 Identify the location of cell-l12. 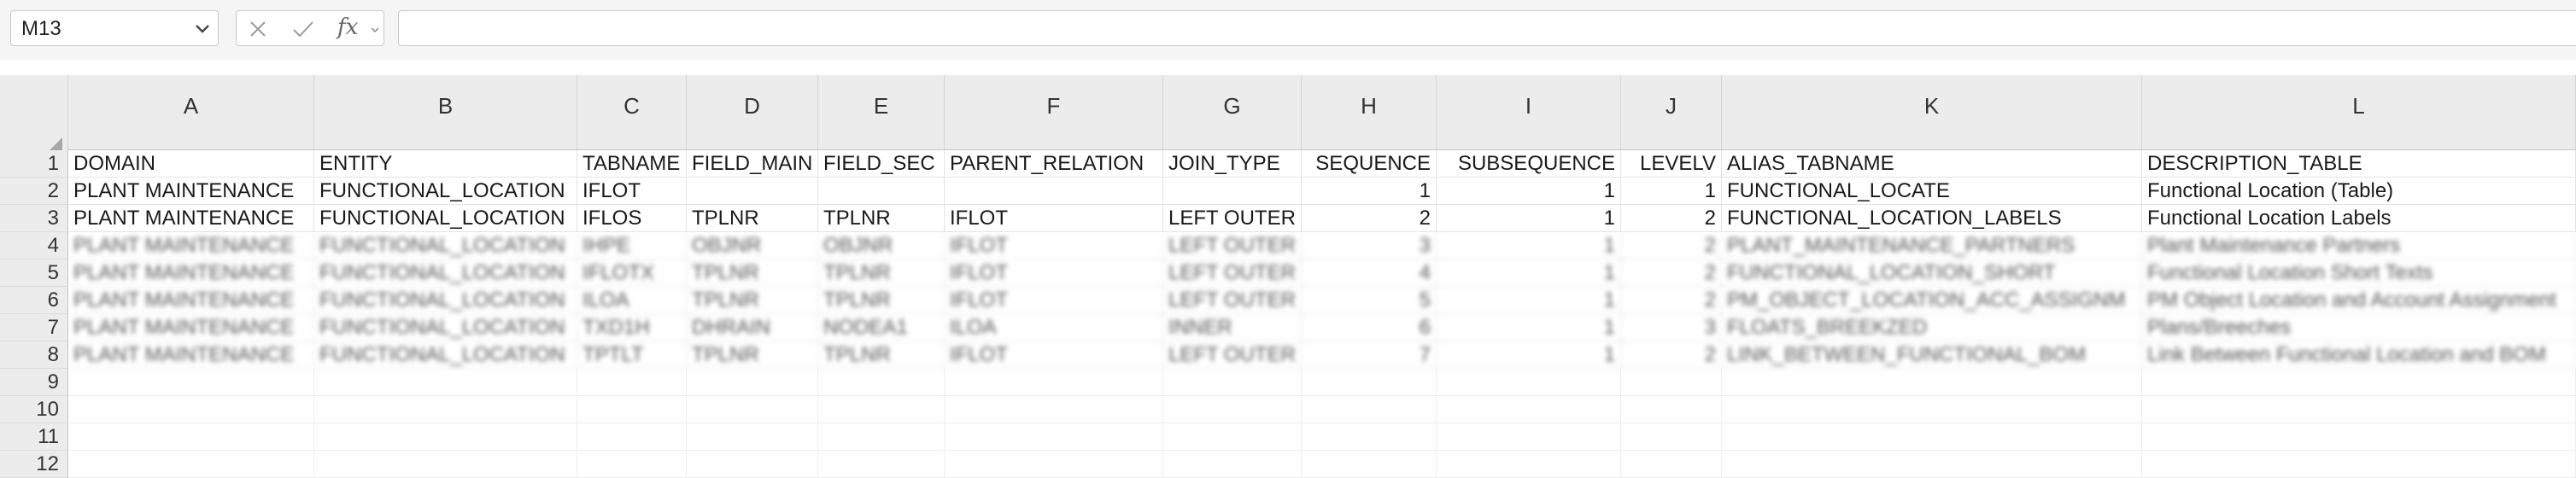
(2359, 464).